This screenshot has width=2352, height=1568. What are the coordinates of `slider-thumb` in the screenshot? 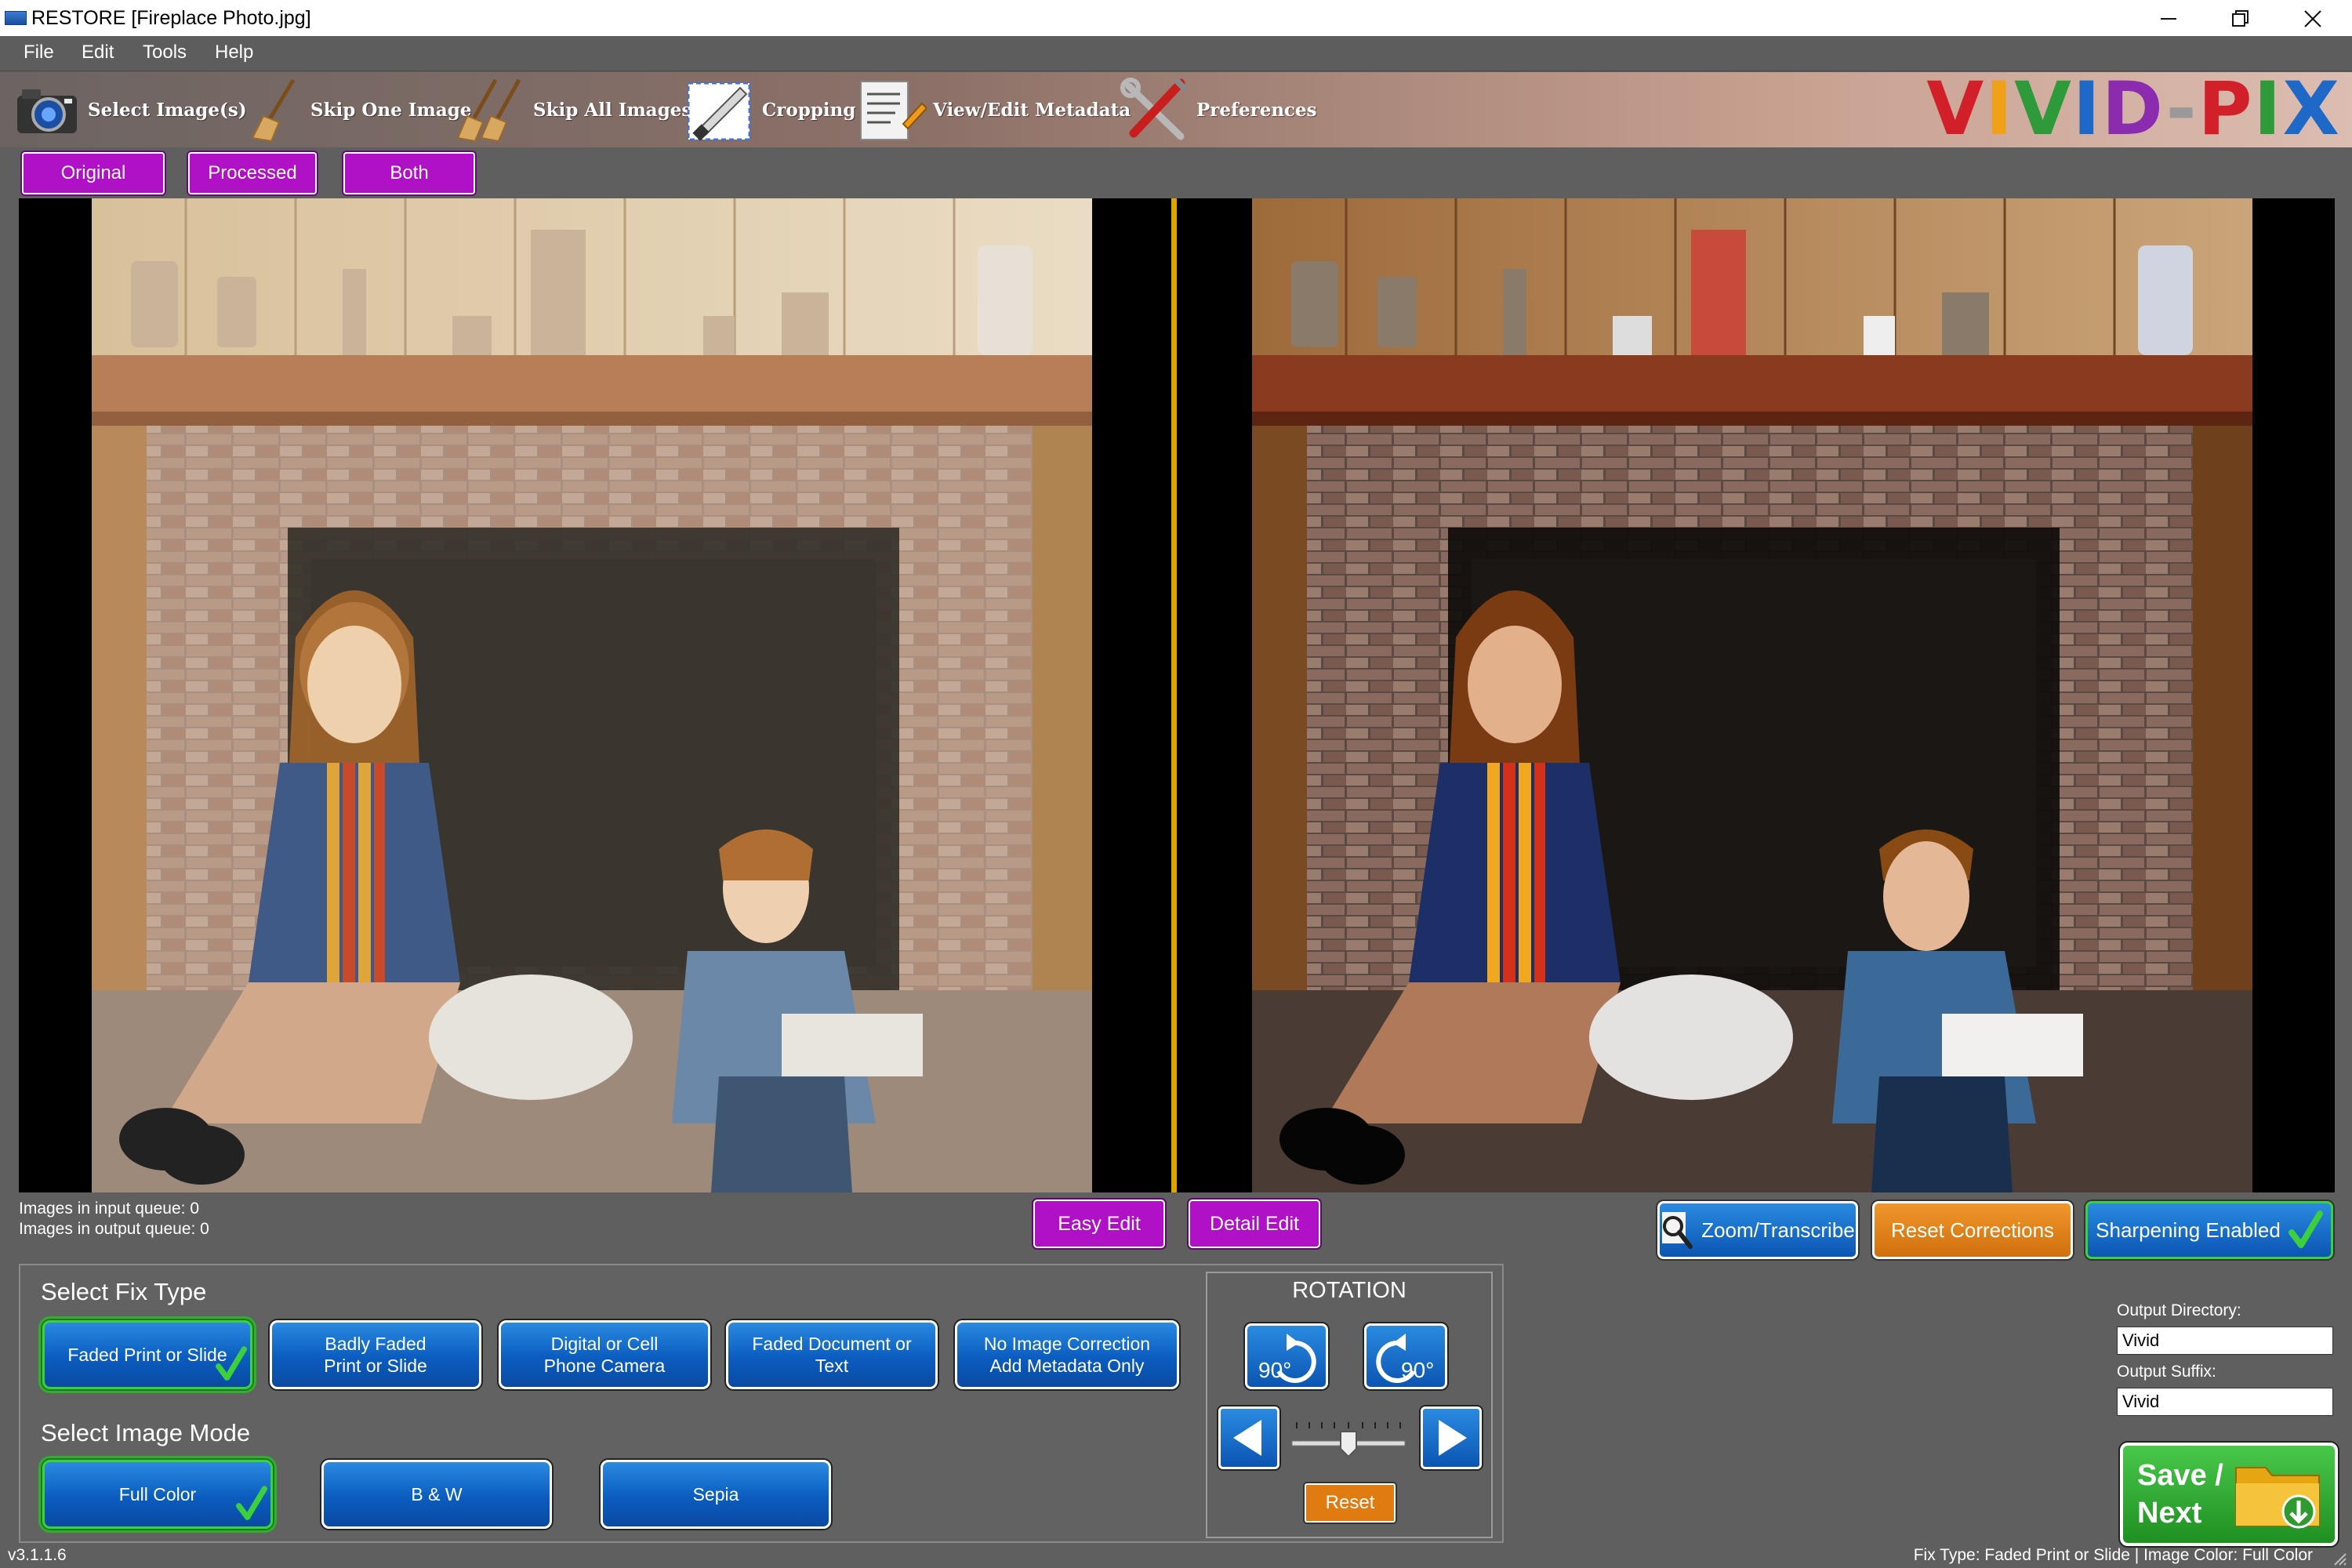 It's located at (1348, 1444).